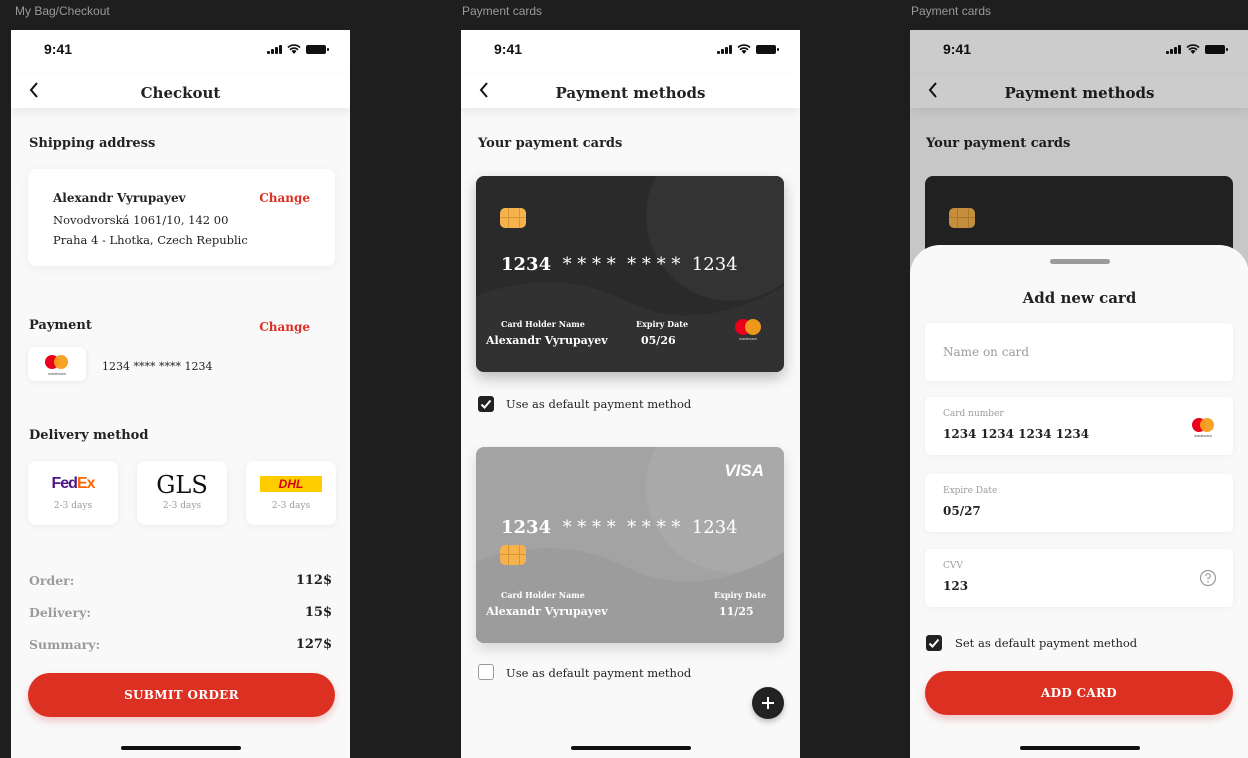  Describe the element at coordinates (502, 11) in the screenshot. I see `frame-label-payment-cards: Payment cards` at that location.